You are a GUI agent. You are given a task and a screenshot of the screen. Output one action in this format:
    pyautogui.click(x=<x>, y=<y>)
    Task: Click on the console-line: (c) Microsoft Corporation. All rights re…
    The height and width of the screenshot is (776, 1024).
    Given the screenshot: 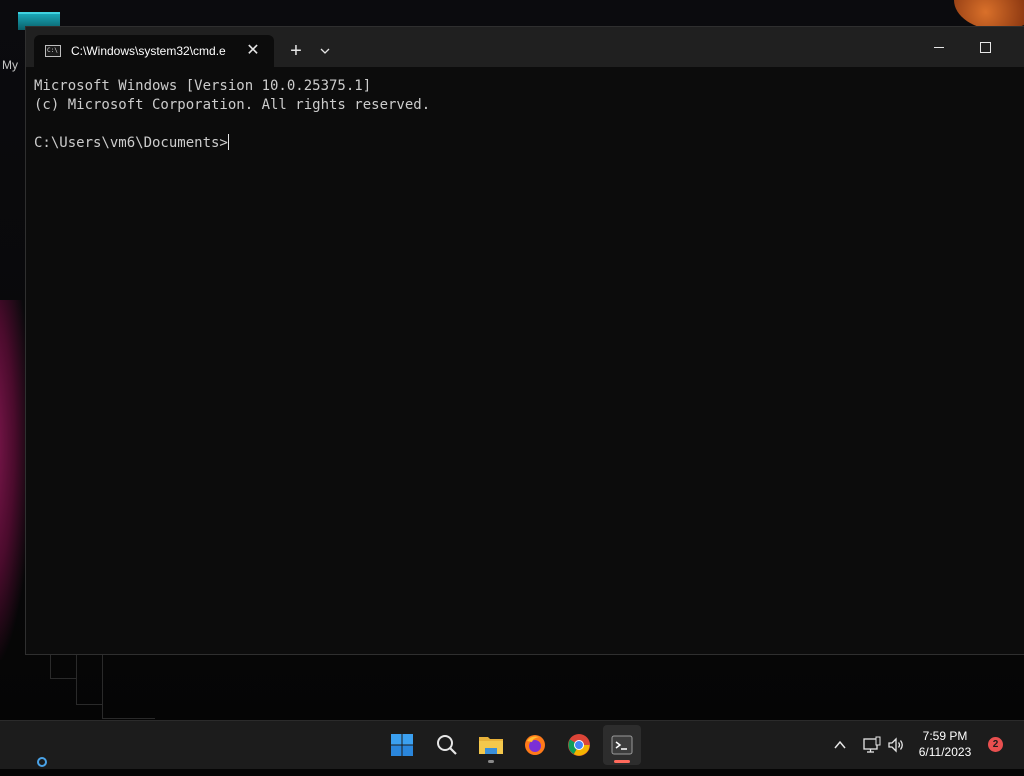 What is the action you would take?
    pyautogui.click(x=232, y=105)
    